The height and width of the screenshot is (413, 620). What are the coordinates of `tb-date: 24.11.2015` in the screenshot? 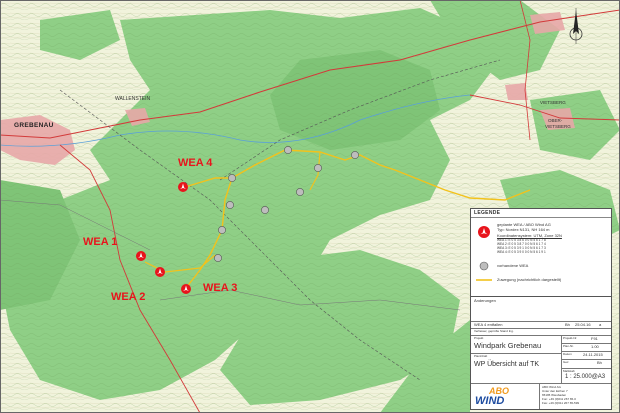 It's located at (593, 354).